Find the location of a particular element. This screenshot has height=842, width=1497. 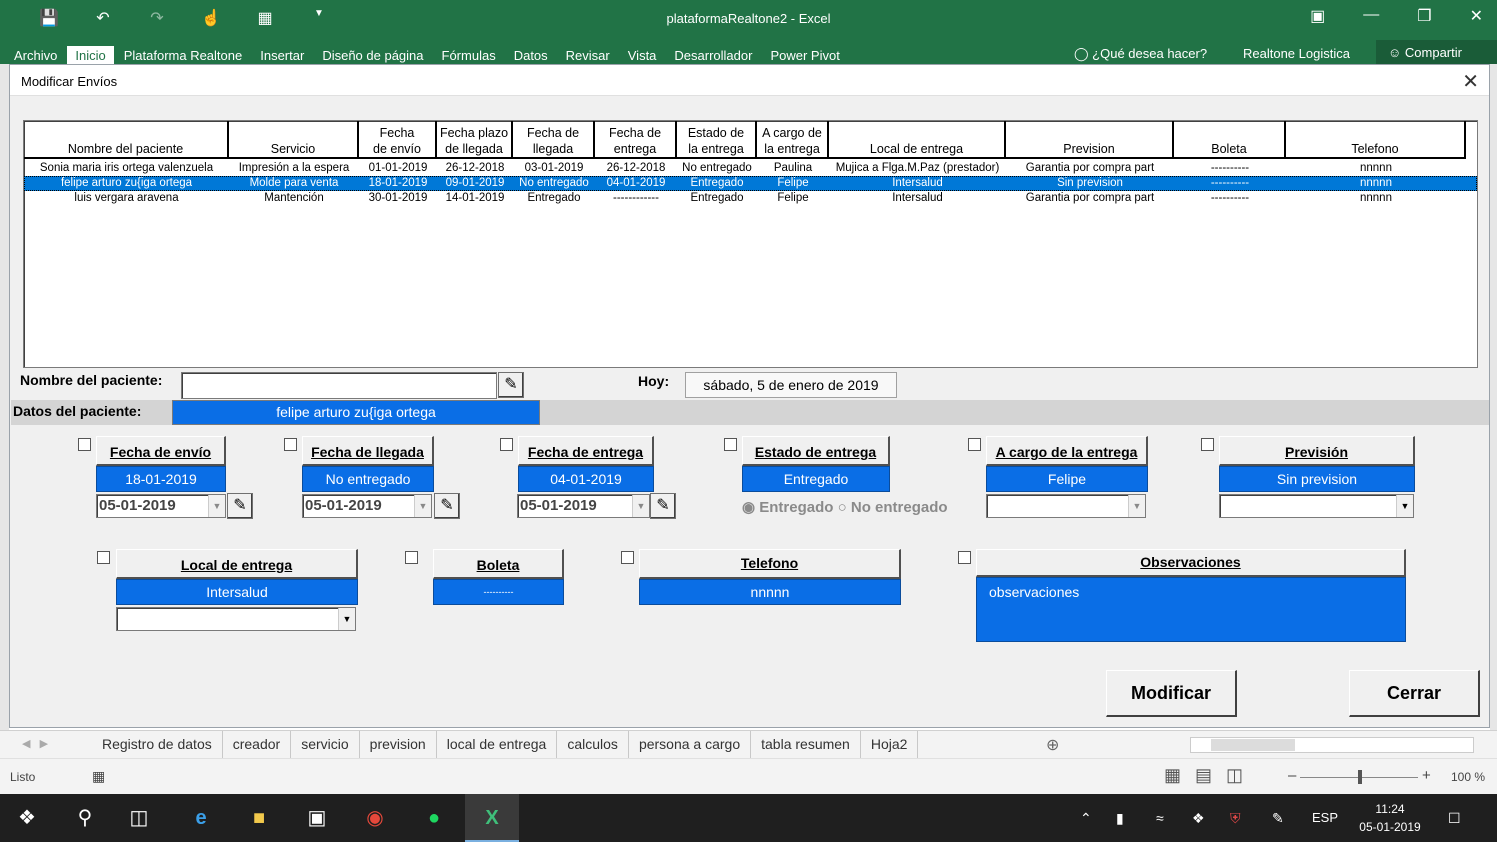

estado-value: Entregado is located at coordinates (816, 479).